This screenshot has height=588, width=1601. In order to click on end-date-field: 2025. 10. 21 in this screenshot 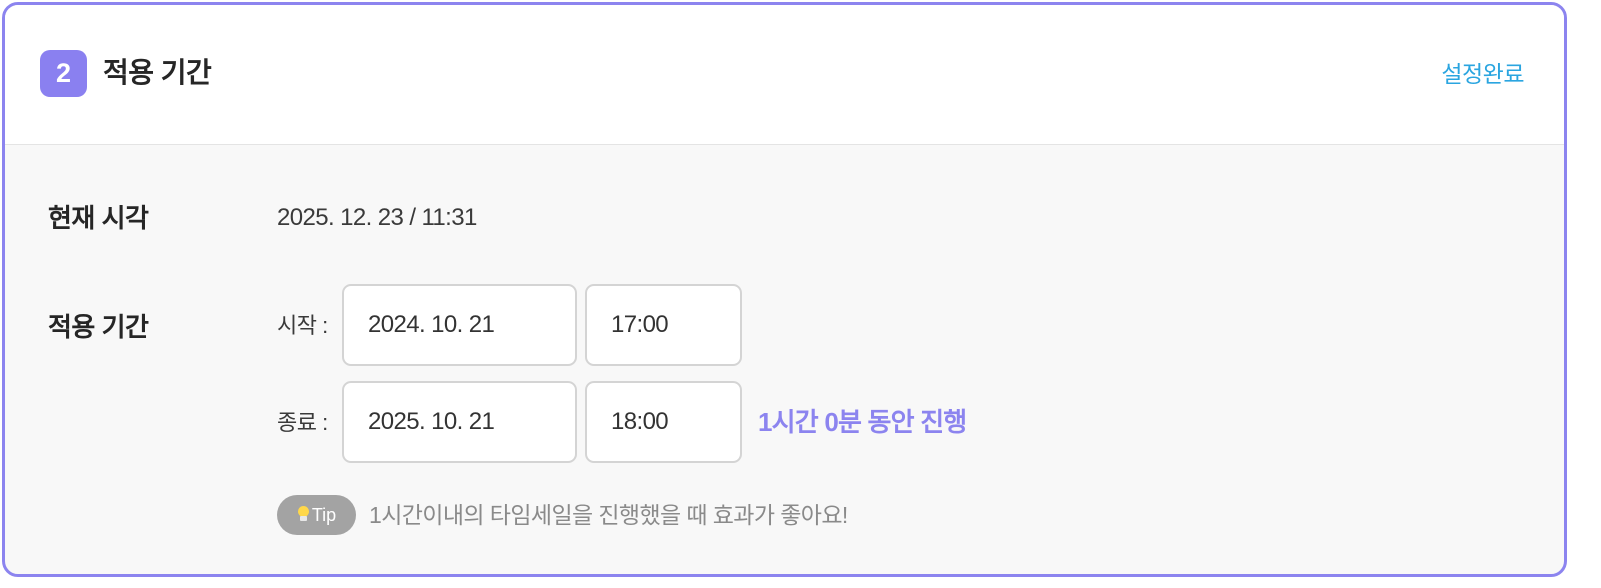, I will do `click(459, 422)`.